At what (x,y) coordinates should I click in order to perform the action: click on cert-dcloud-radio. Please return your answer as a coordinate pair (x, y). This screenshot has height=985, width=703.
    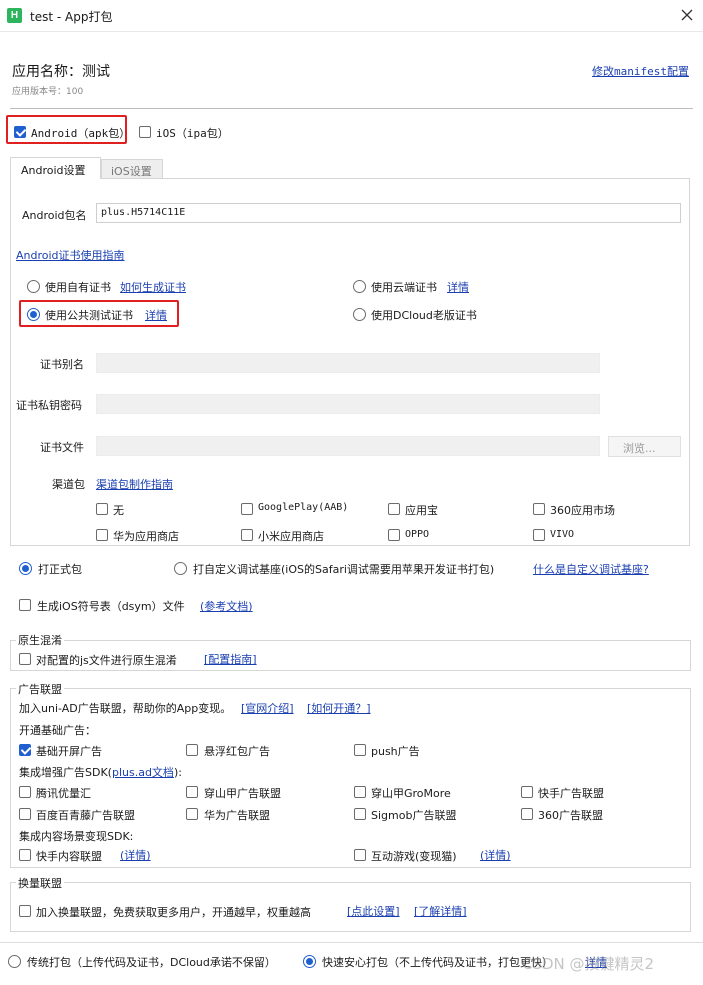
    Looking at the image, I should click on (359, 314).